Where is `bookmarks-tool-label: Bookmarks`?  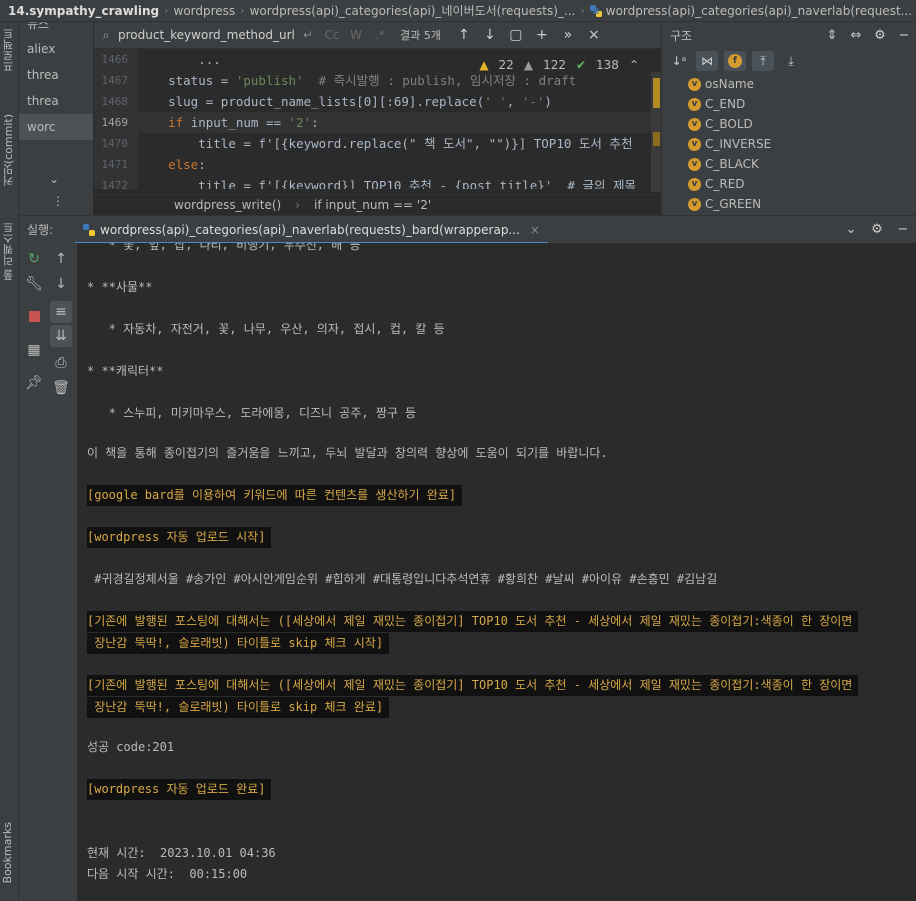 bookmarks-tool-label: Bookmarks is located at coordinates (7, 852).